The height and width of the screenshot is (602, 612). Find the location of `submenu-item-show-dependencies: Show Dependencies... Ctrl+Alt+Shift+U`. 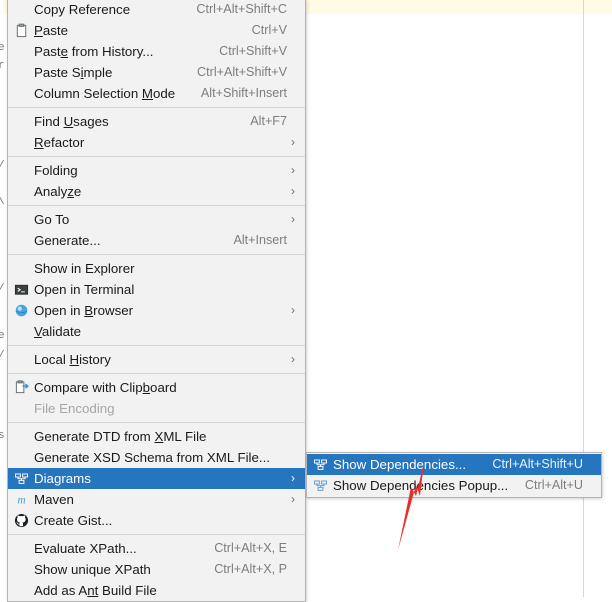

submenu-item-show-dependencies: Show Dependencies... Ctrl+Alt+Shift+U is located at coordinates (454, 464).